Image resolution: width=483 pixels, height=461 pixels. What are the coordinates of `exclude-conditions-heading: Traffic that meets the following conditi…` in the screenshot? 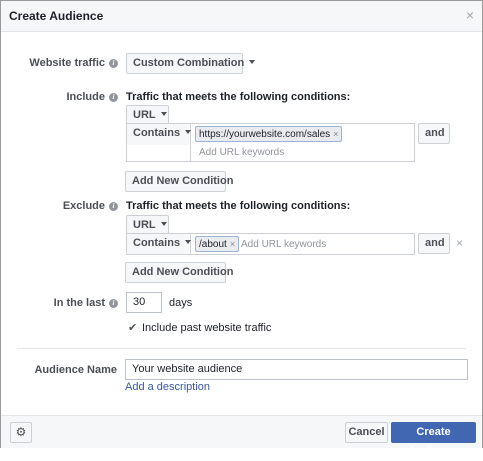 It's located at (238, 206).